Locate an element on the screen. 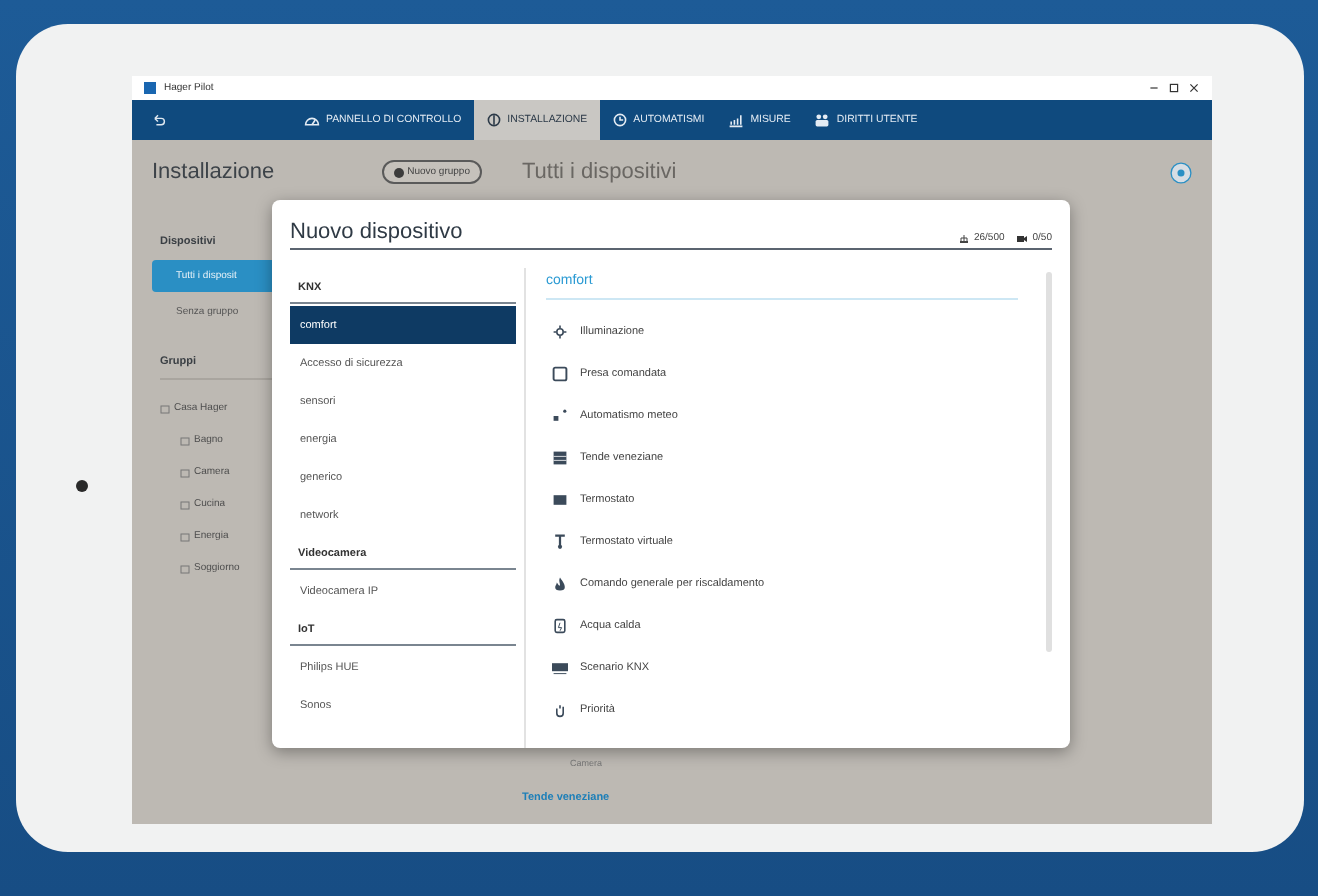  page-title: Installazione is located at coordinates (213, 172).